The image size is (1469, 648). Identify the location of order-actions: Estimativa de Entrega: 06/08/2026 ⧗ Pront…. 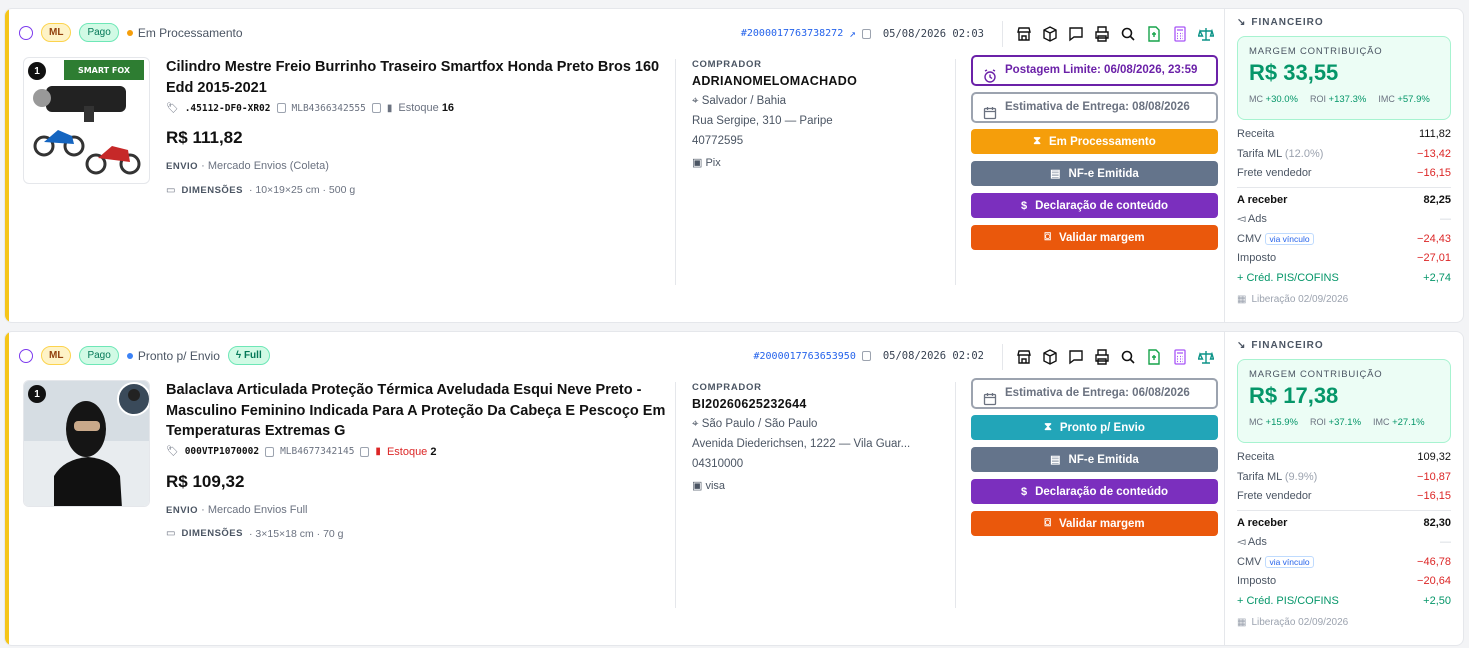
(1094, 460).